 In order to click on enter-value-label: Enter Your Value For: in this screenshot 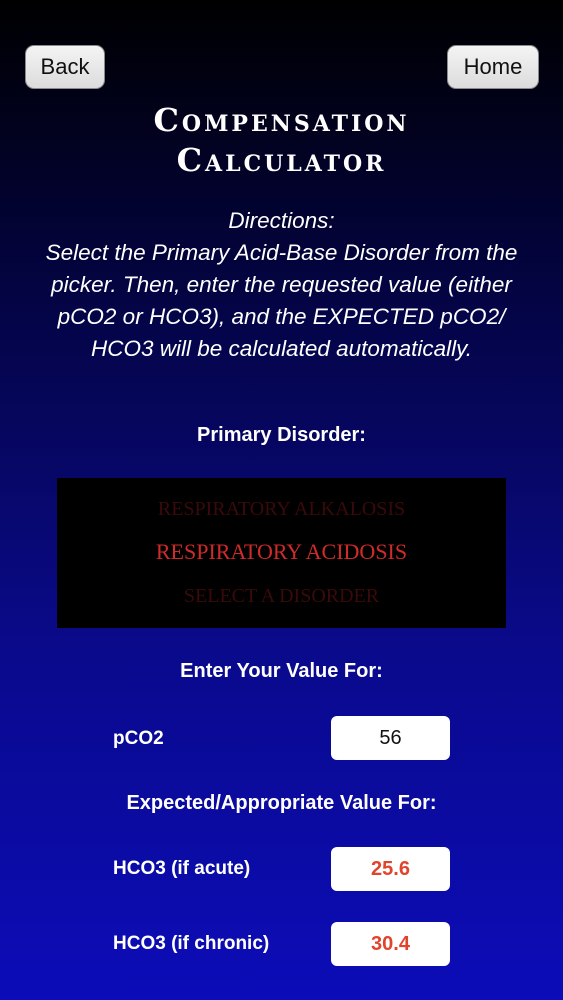, I will do `click(281, 671)`.